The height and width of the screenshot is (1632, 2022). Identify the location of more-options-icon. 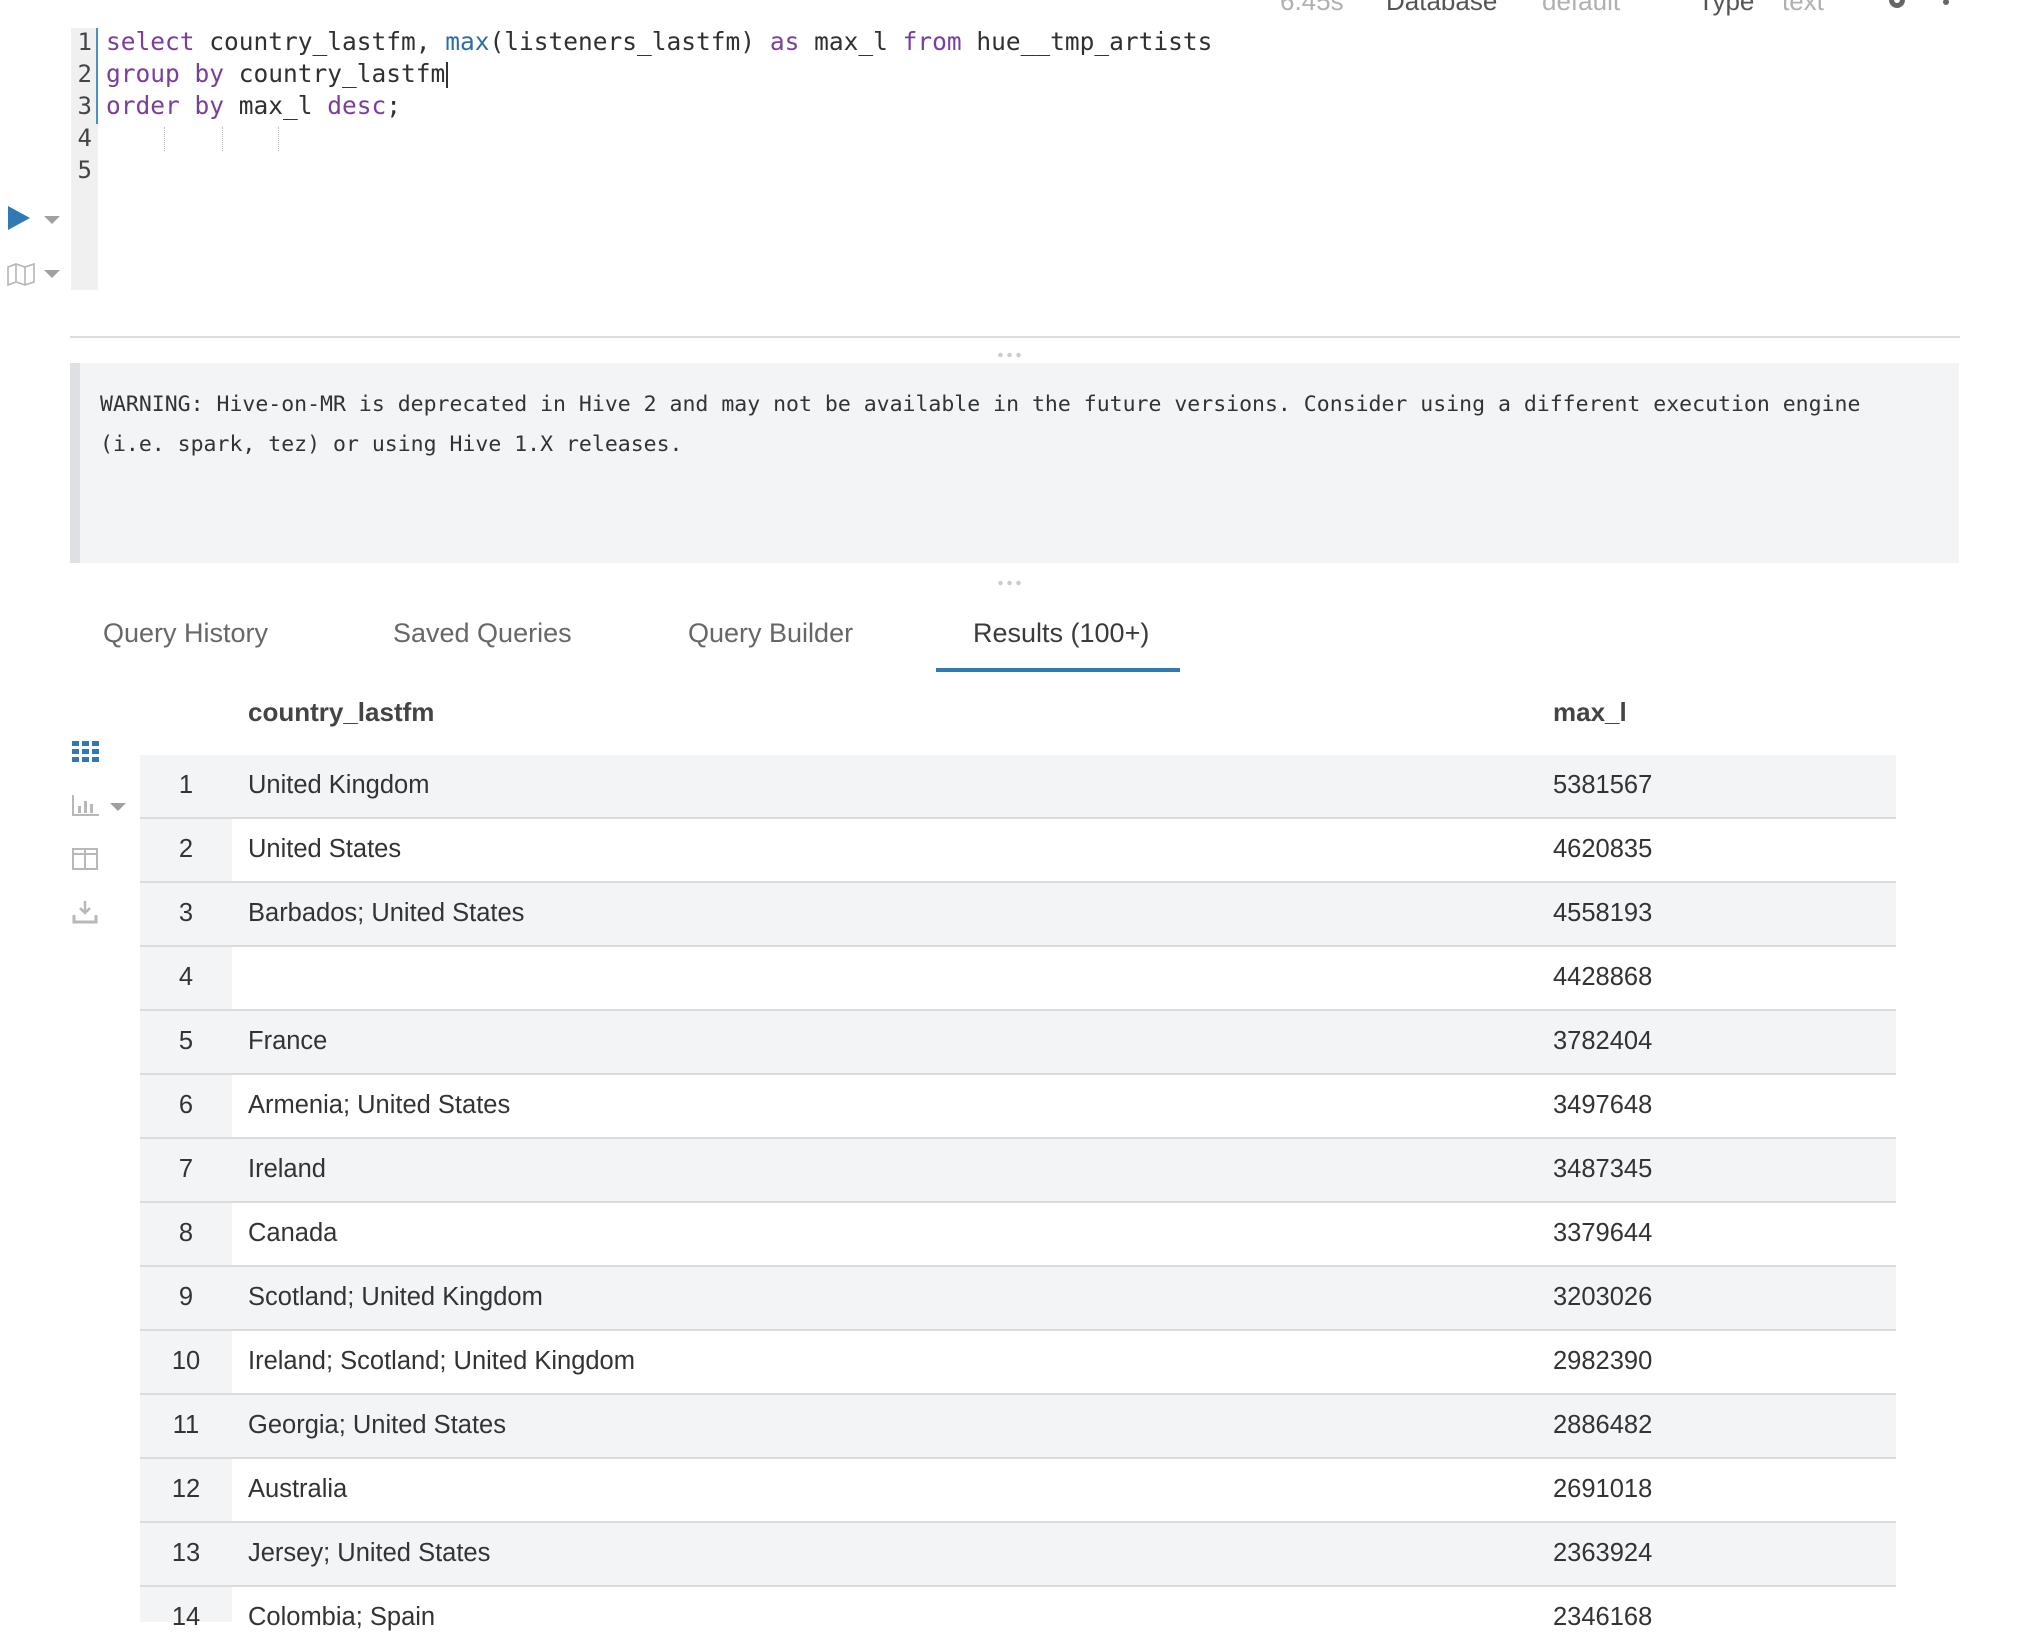
(1946, 8).